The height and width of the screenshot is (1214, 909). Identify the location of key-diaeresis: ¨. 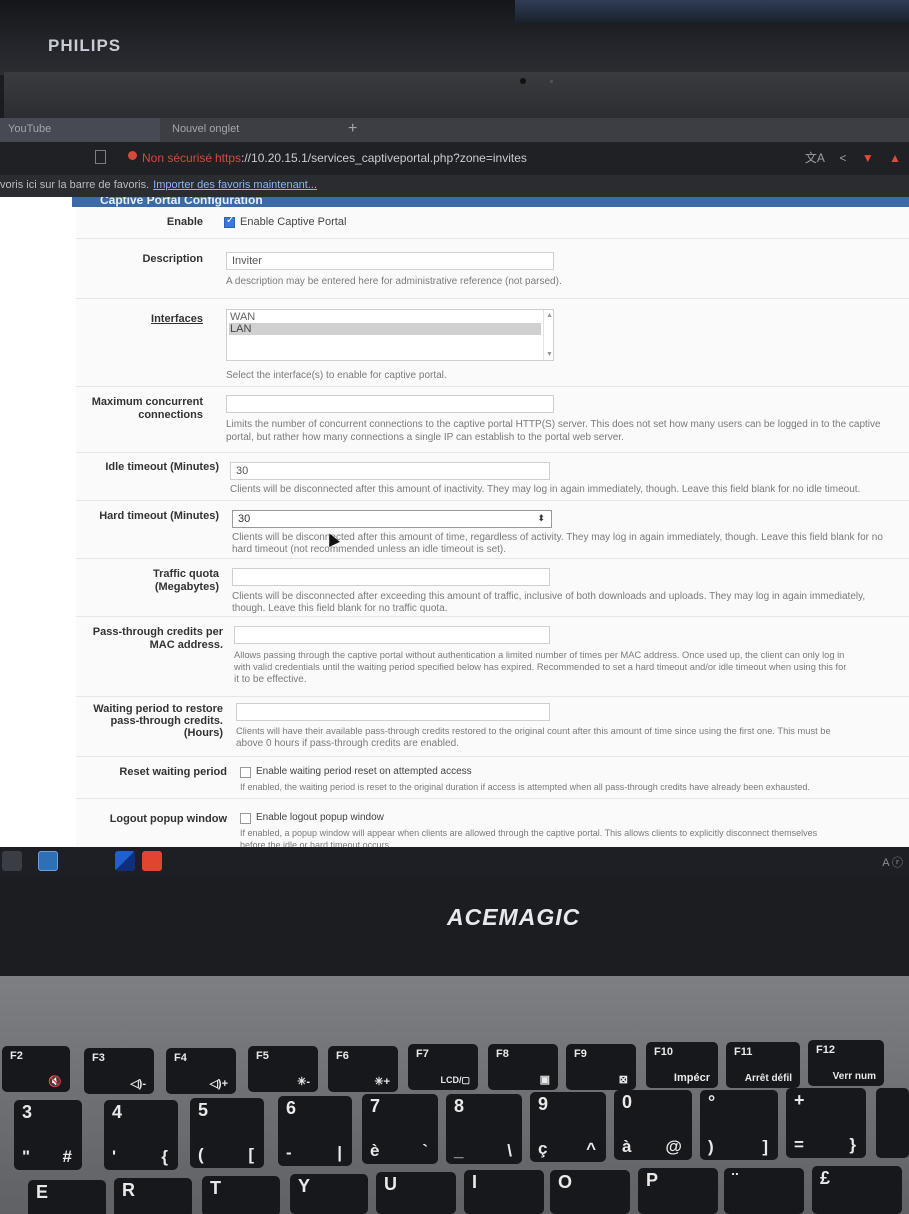
(764, 1191).